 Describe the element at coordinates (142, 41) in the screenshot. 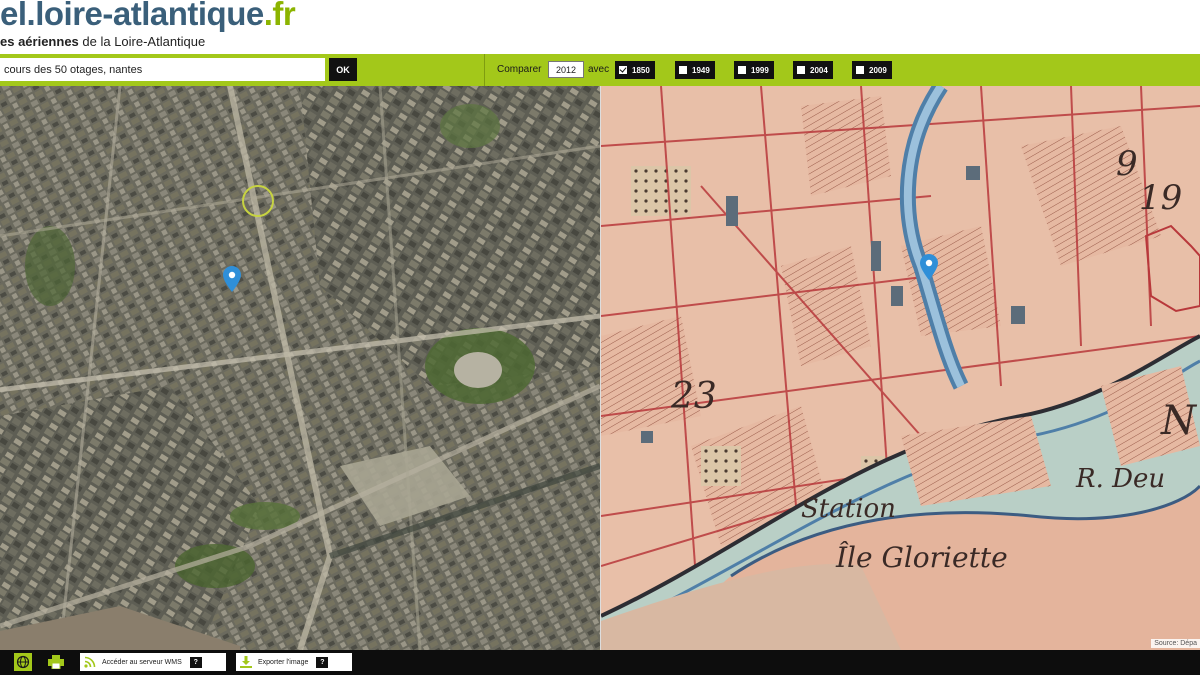

I see `subtitle-rest: de la Loire-Atlantique` at that location.